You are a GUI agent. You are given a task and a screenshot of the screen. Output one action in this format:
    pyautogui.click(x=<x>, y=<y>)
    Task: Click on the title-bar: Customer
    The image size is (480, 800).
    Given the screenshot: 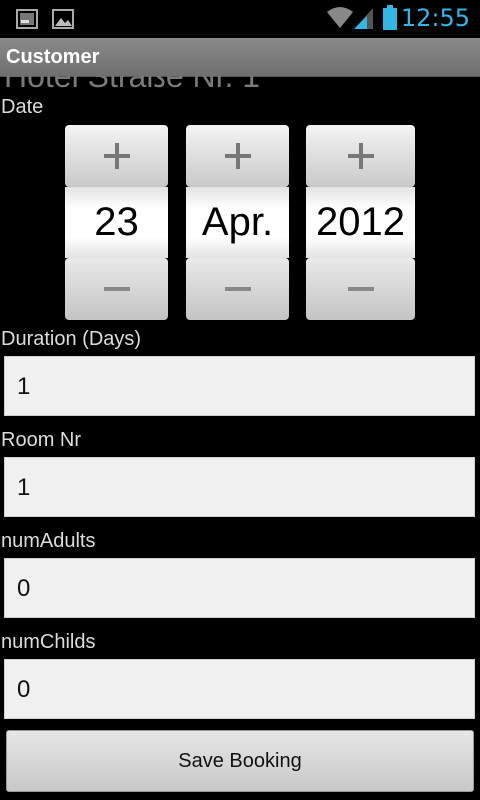 What is the action you would take?
    pyautogui.click(x=240, y=57)
    